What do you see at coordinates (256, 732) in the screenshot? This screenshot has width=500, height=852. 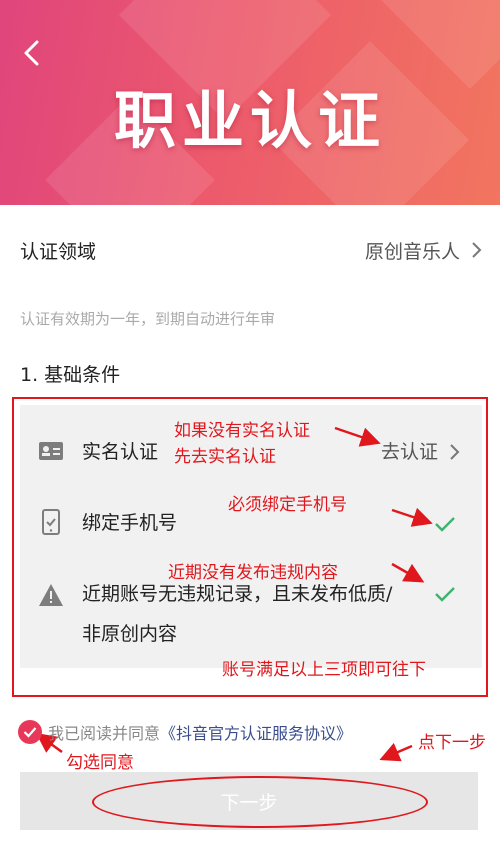 I see `agreement-link: 《抖音官方认证服务协议》` at bounding box center [256, 732].